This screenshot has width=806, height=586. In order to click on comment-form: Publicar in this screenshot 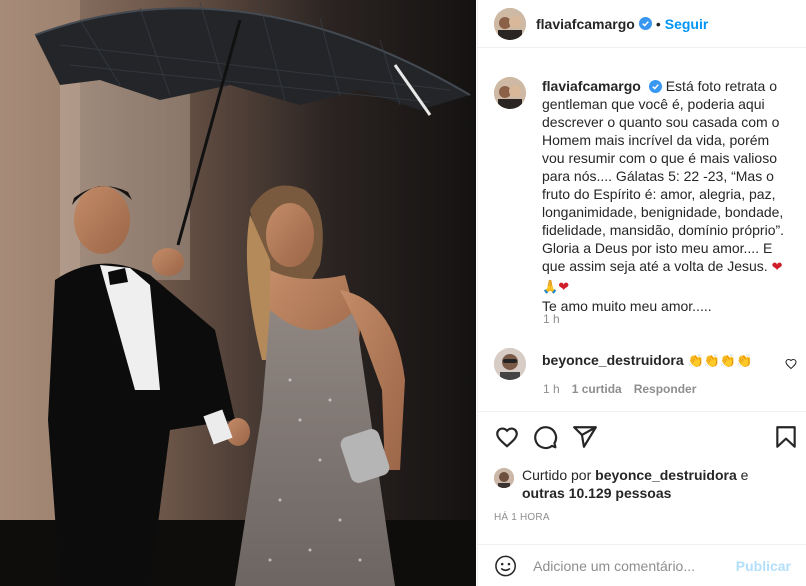, I will do `click(642, 565)`.